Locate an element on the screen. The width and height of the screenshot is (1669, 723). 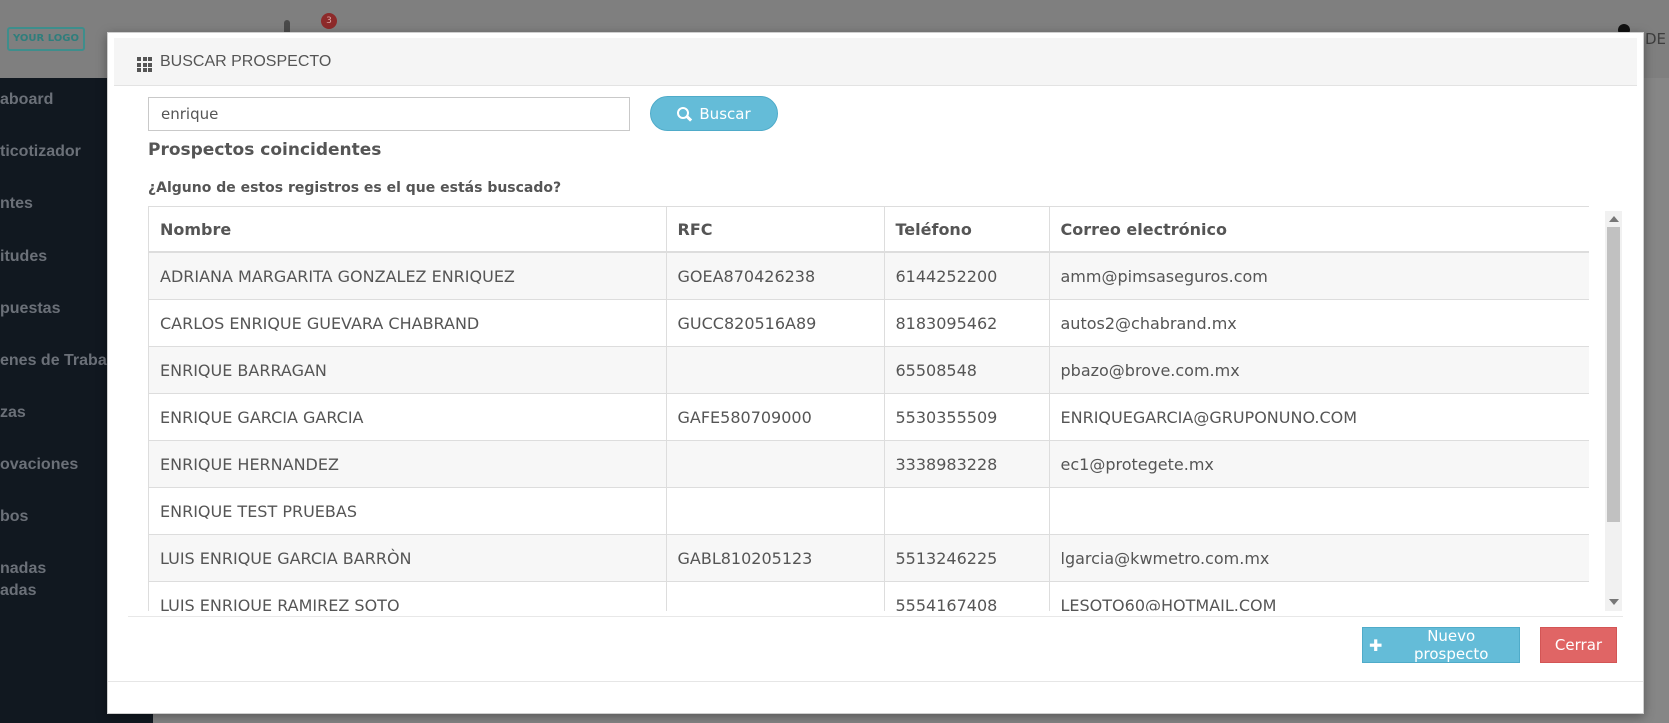
grid-icon is located at coordinates (144, 64).